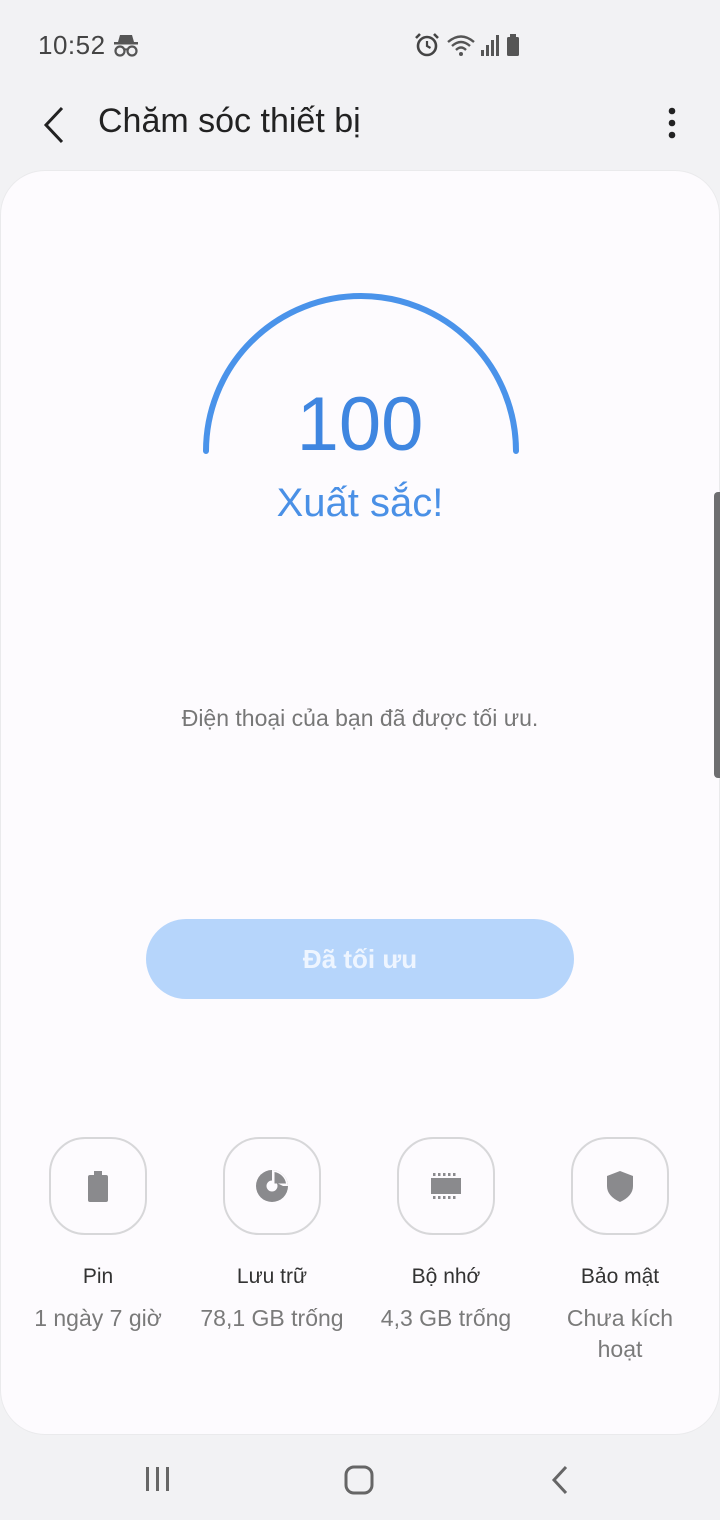  Describe the element at coordinates (229, 121) in the screenshot. I see `page-title: Chăm sóc thiết bị` at that location.